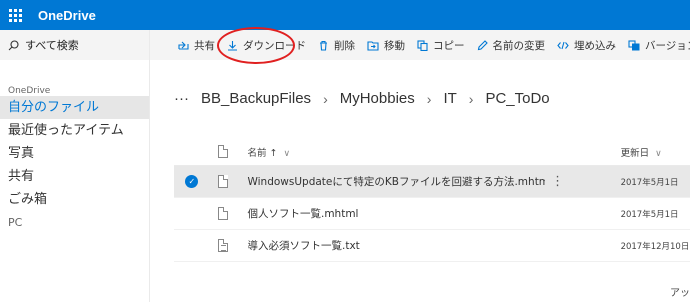  I want to click on copy-label: コピー, so click(449, 45).